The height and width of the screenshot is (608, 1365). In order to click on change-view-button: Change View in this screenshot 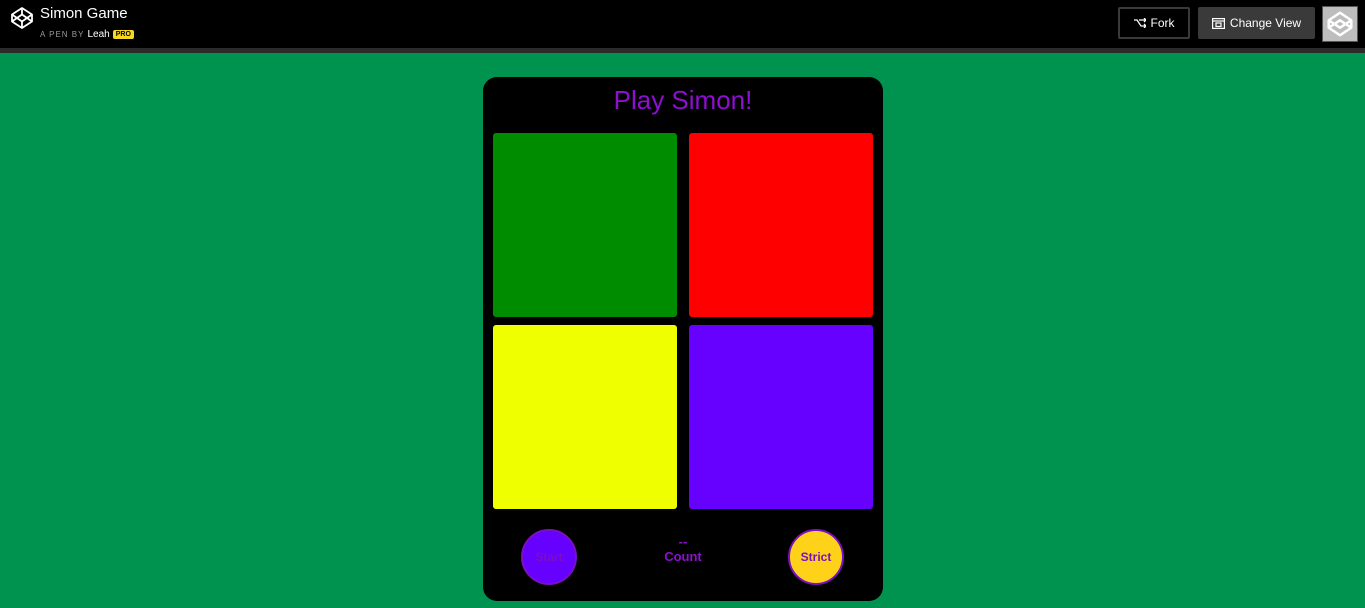, I will do `click(1256, 23)`.